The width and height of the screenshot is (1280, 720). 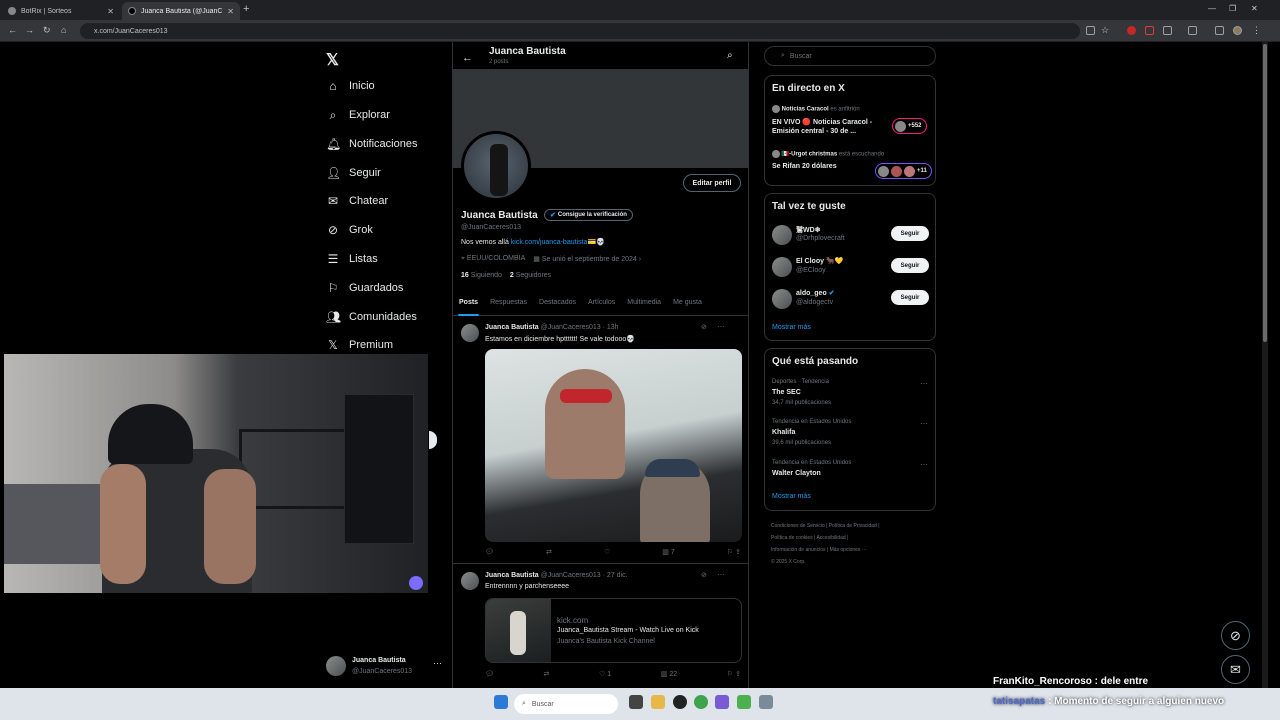 What do you see at coordinates (1105, 30) in the screenshot?
I see `bookmark-star-icon: ☆` at bounding box center [1105, 30].